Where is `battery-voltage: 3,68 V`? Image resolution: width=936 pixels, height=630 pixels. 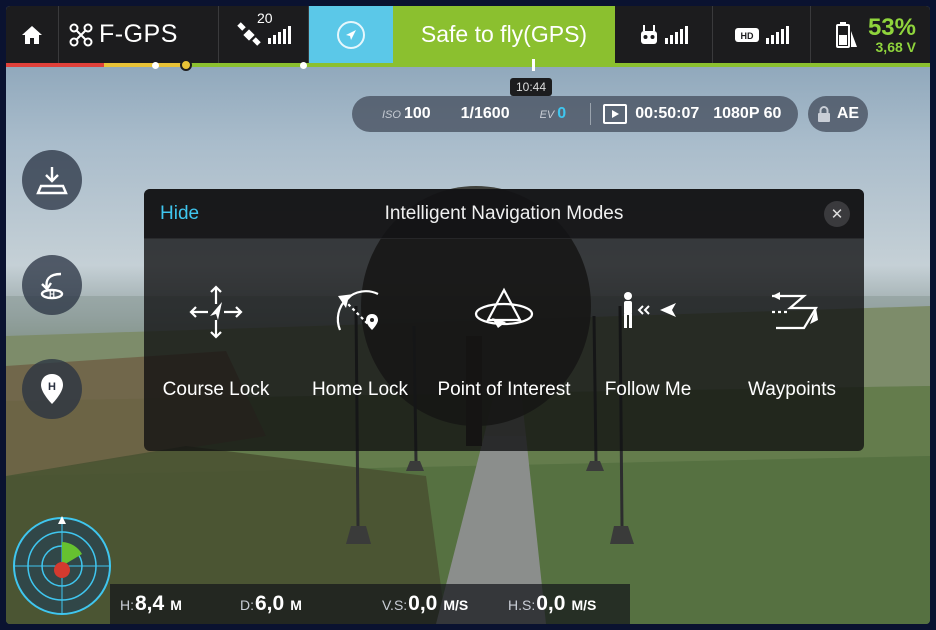
battery-voltage: 3,68 V is located at coordinates (895, 46).